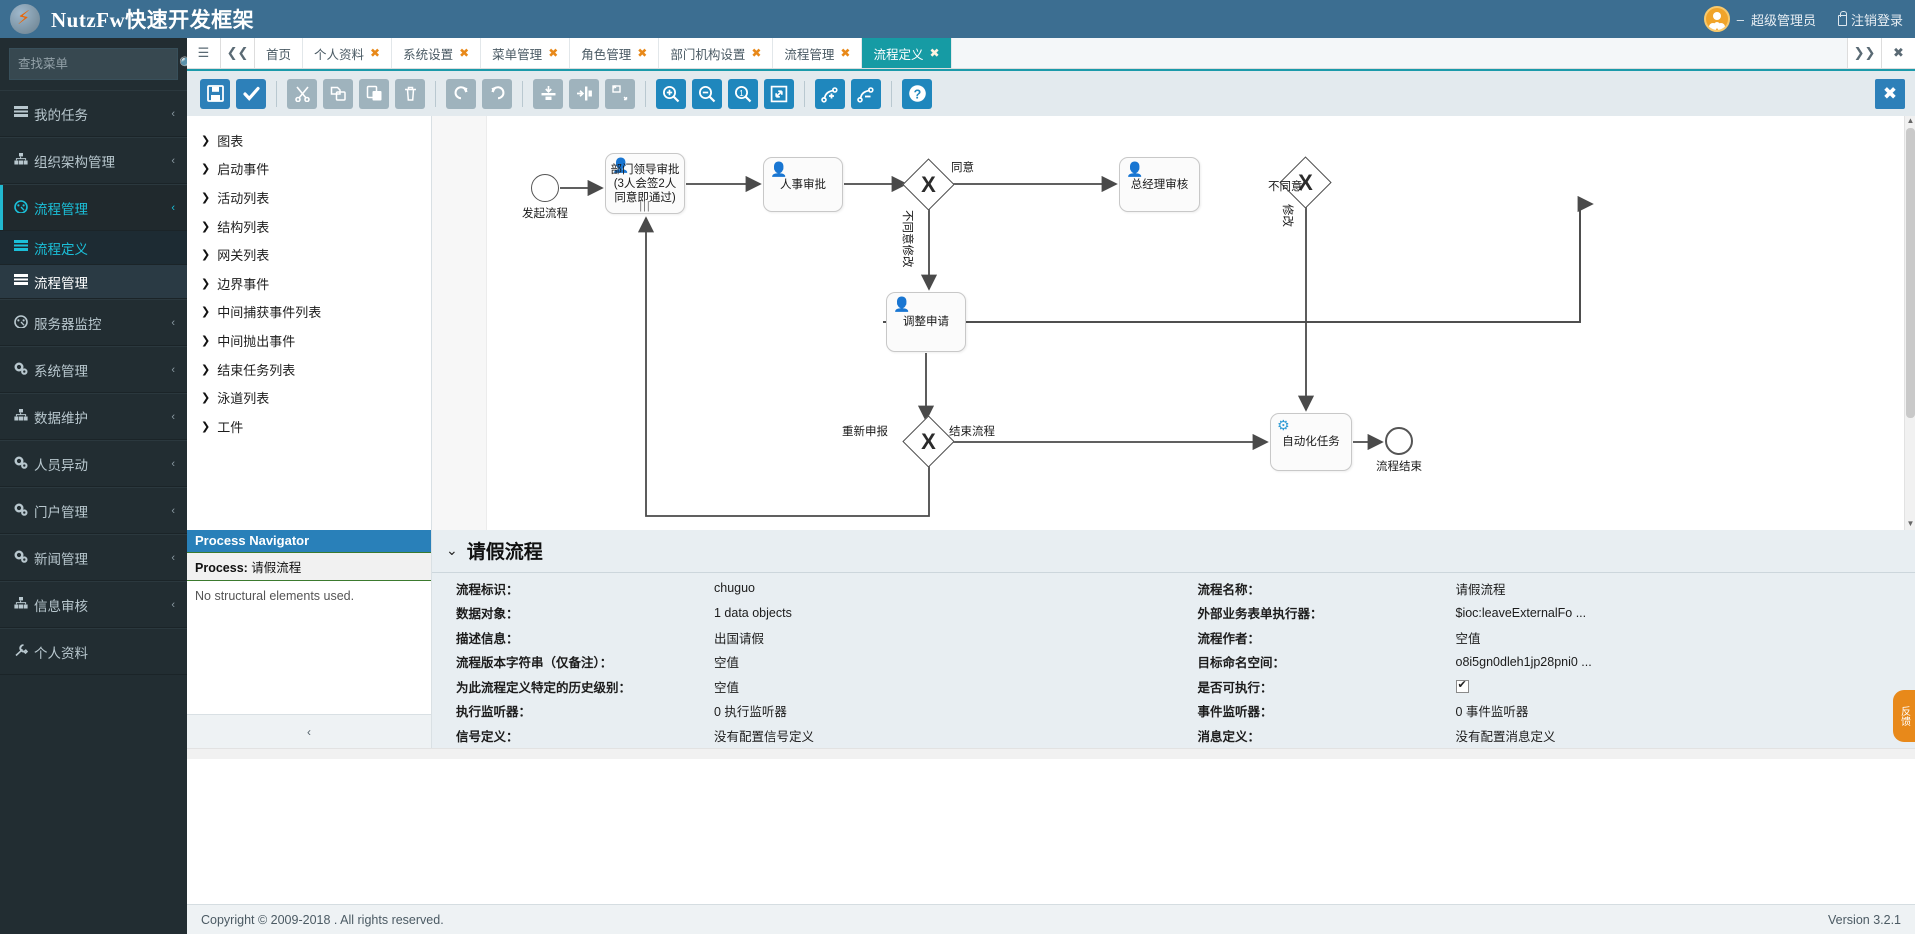  I want to click on feedback-tab: 反馈, so click(1904, 716).